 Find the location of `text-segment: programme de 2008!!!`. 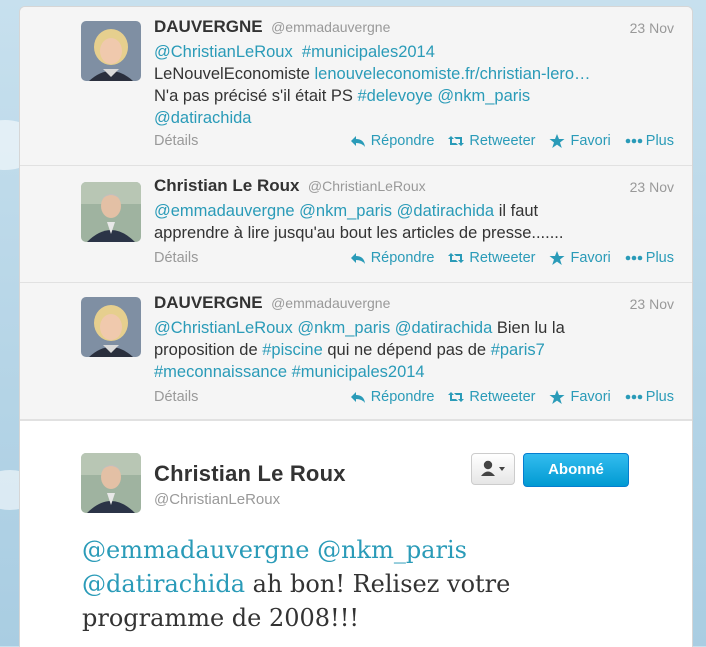

text-segment: programme de 2008!!! is located at coordinates (220, 618).